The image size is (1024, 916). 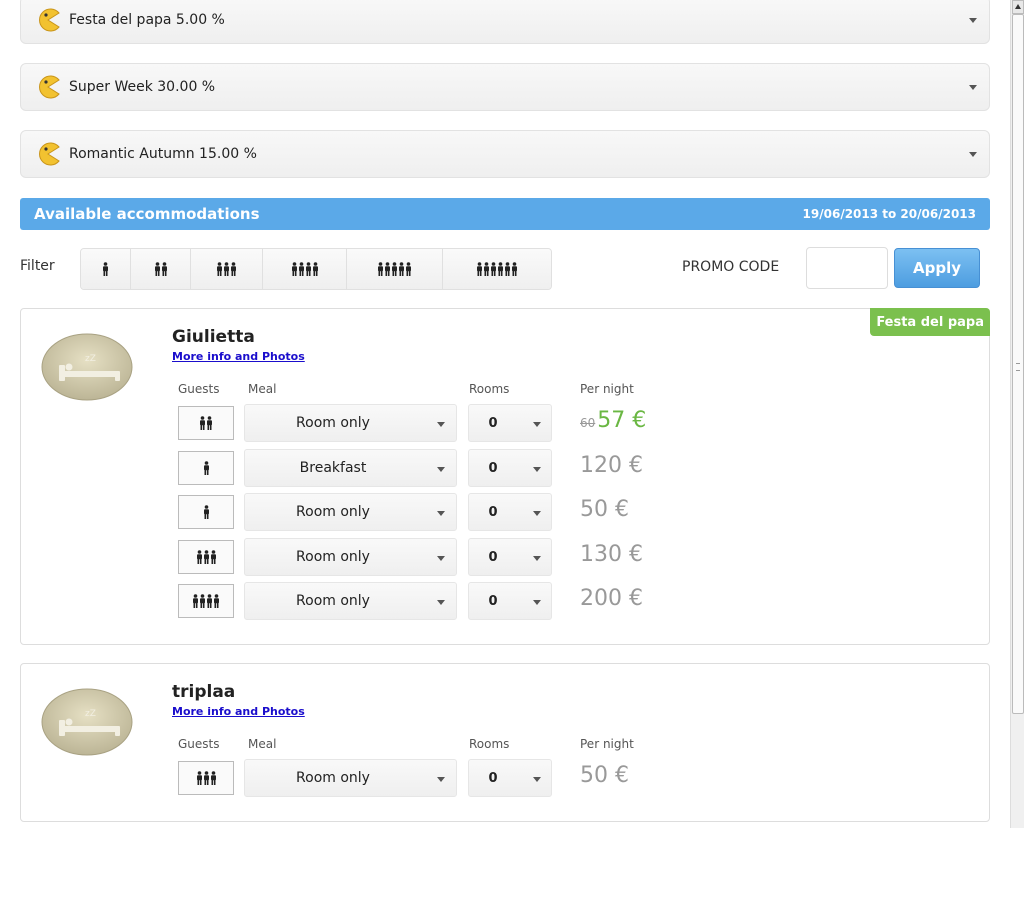 What do you see at coordinates (930, 322) in the screenshot?
I see `promo-badge: Festa del papa` at bounding box center [930, 322].